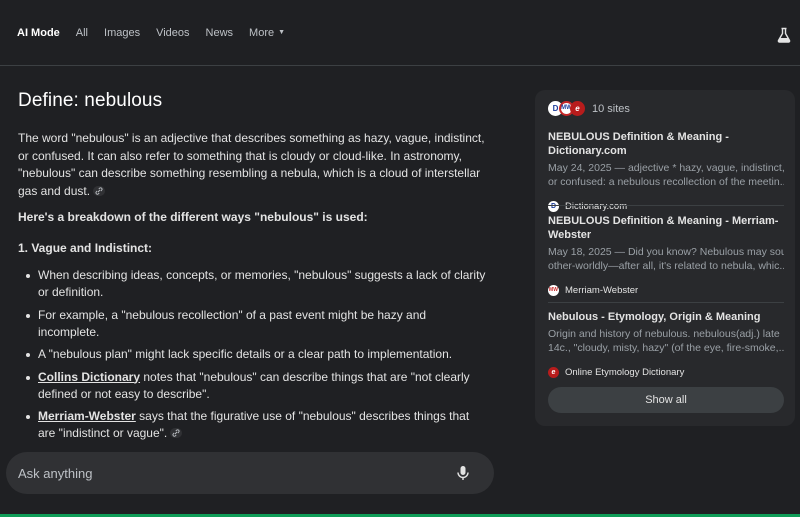  I want to click on dictionary-com-icon: D, so click(553, 206).